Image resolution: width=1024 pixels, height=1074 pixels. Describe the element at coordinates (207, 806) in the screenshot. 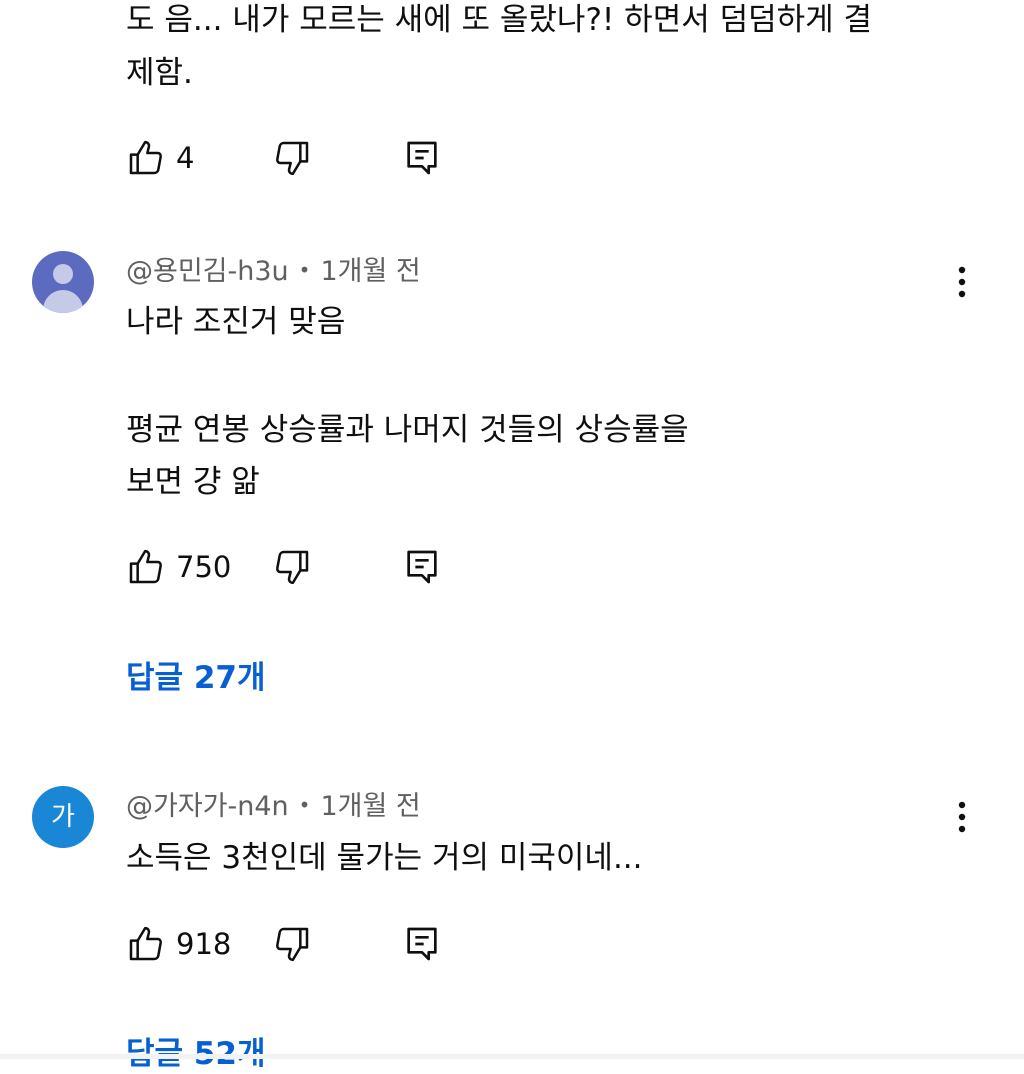

I see `author-name: @가자가-n4n` at that location.